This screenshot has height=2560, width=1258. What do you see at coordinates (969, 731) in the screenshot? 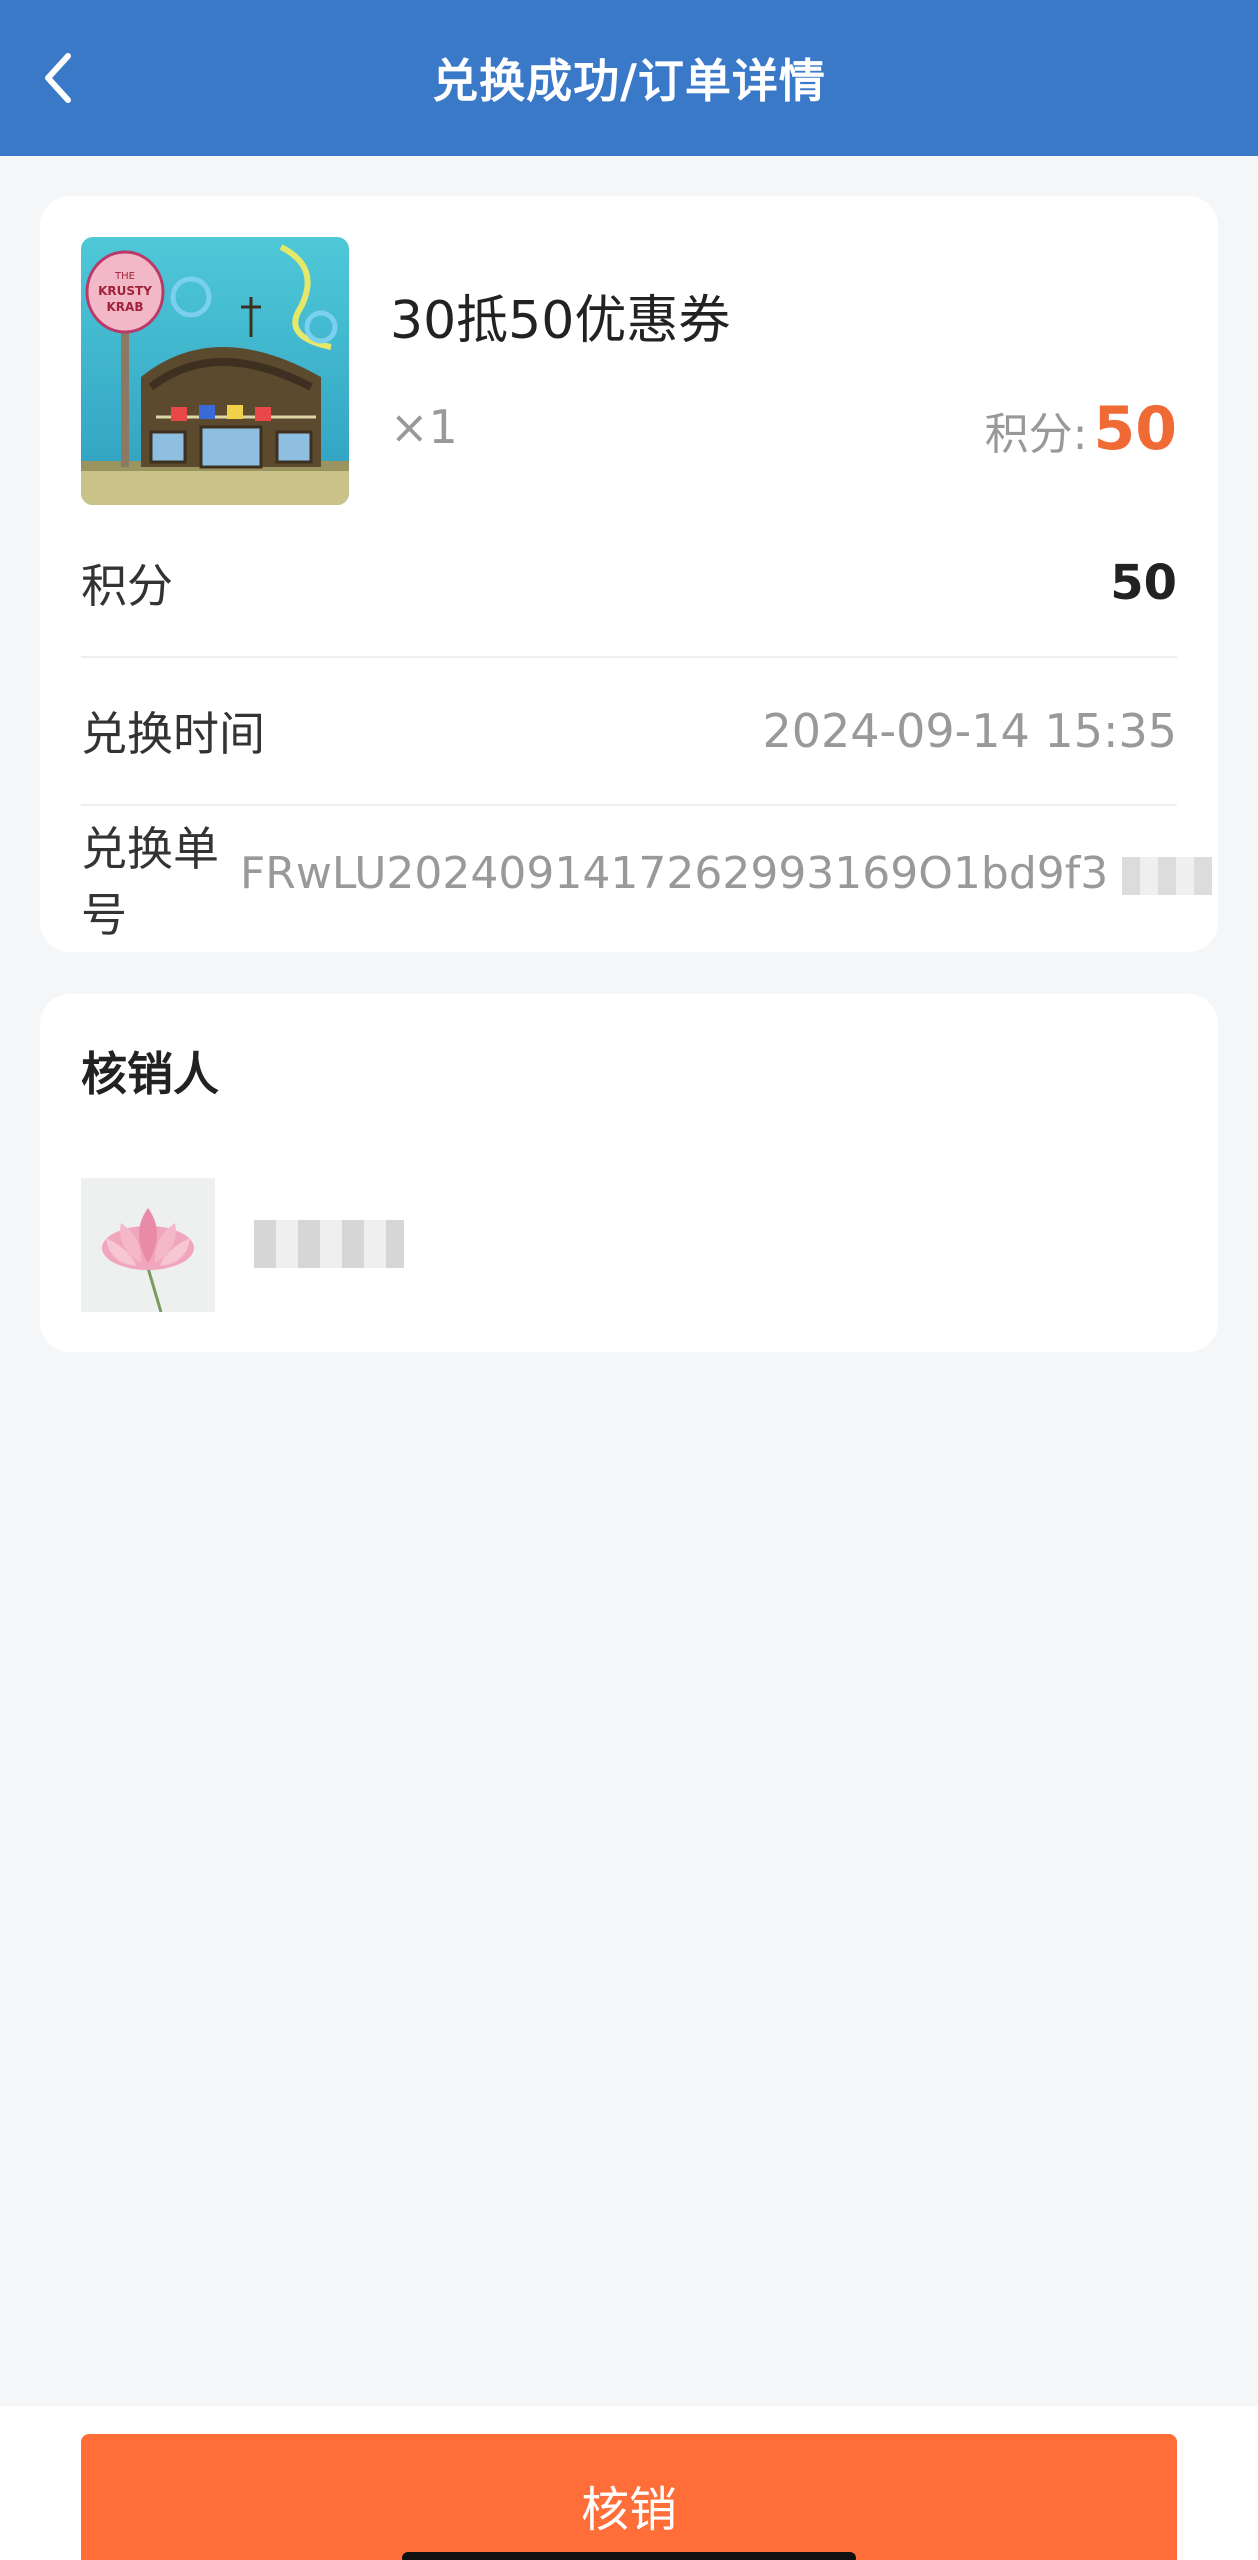
I see `exchange-time-value: 2024-09-14 15:35` at bounding box center [969, 731].